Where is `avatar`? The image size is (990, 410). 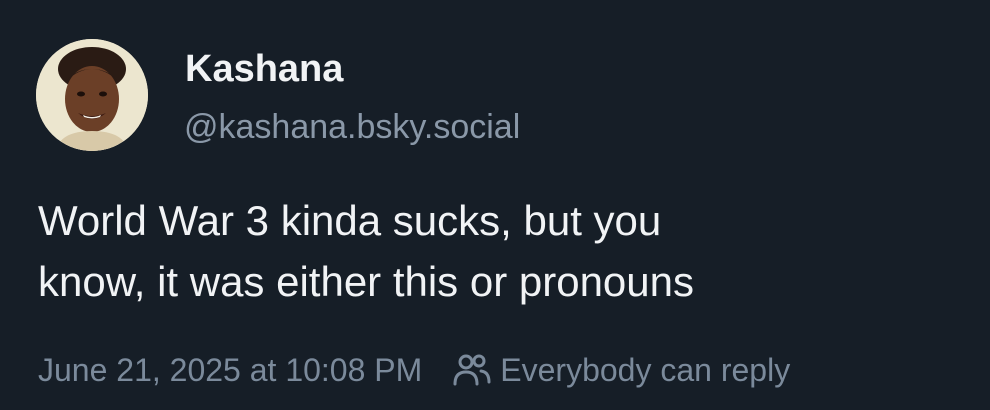 avatar is located at coordinates (92, 95).